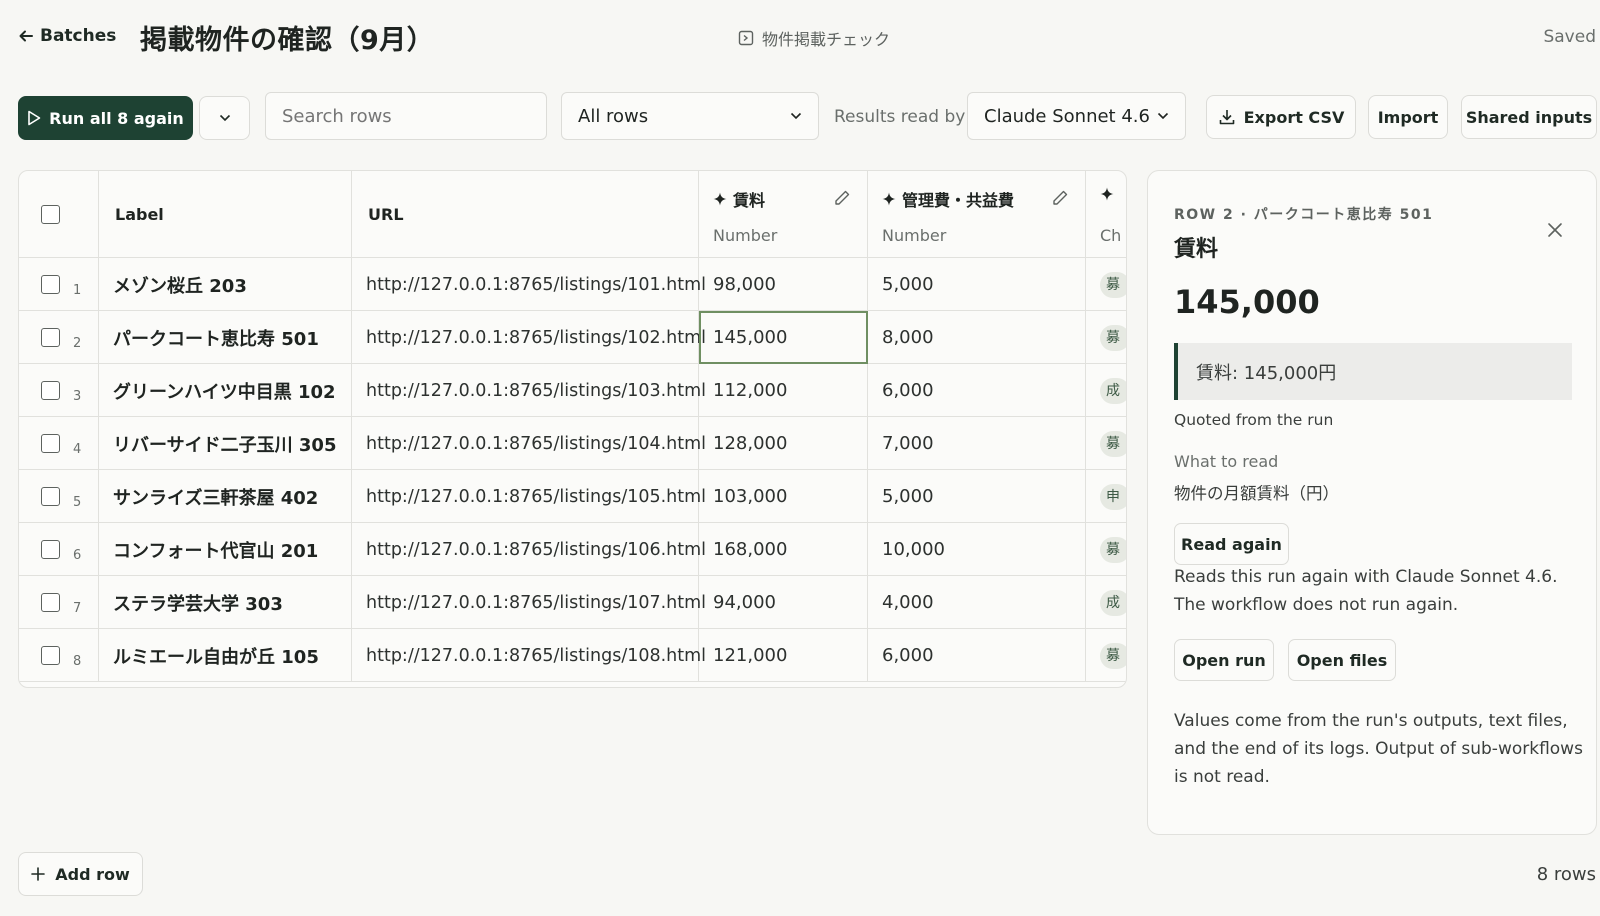  I want to click on cell-fee: 7,000, so click(977, 443).